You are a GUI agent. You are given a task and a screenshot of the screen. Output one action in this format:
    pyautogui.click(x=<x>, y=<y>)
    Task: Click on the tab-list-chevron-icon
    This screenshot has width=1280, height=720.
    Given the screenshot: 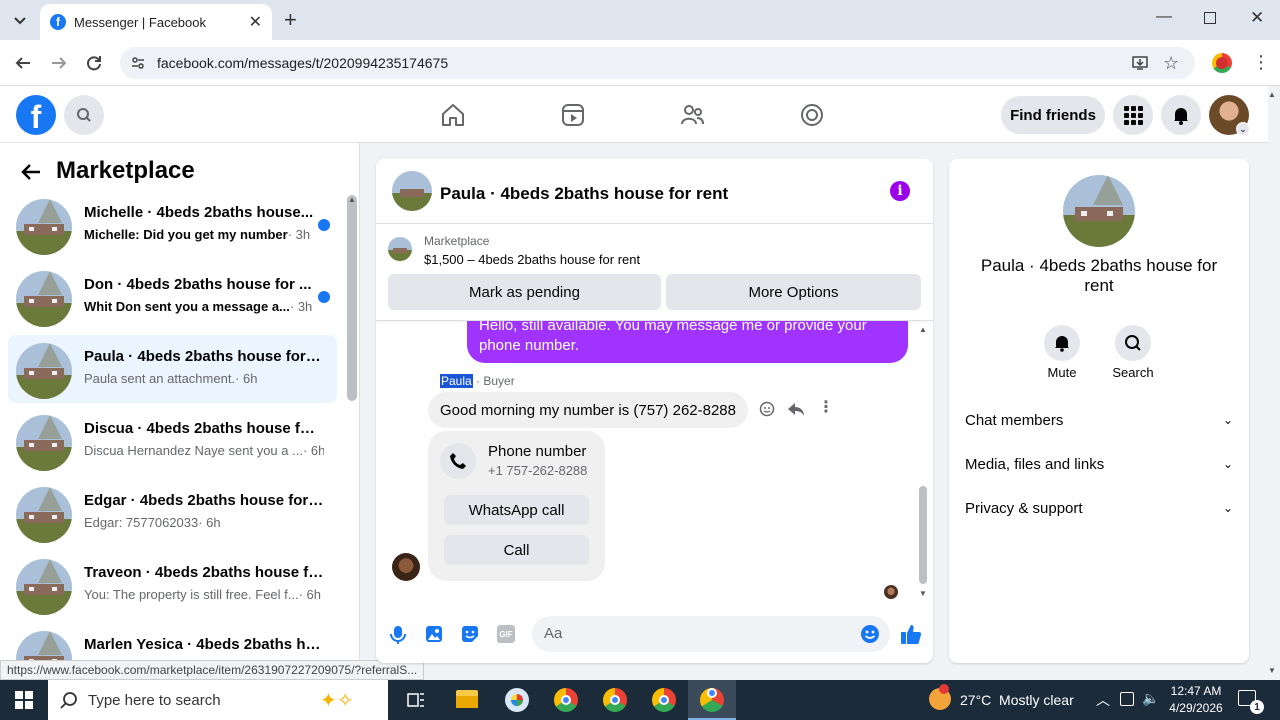 What is the action you would take?
    pyautogui.click(x=20, y=20)
    